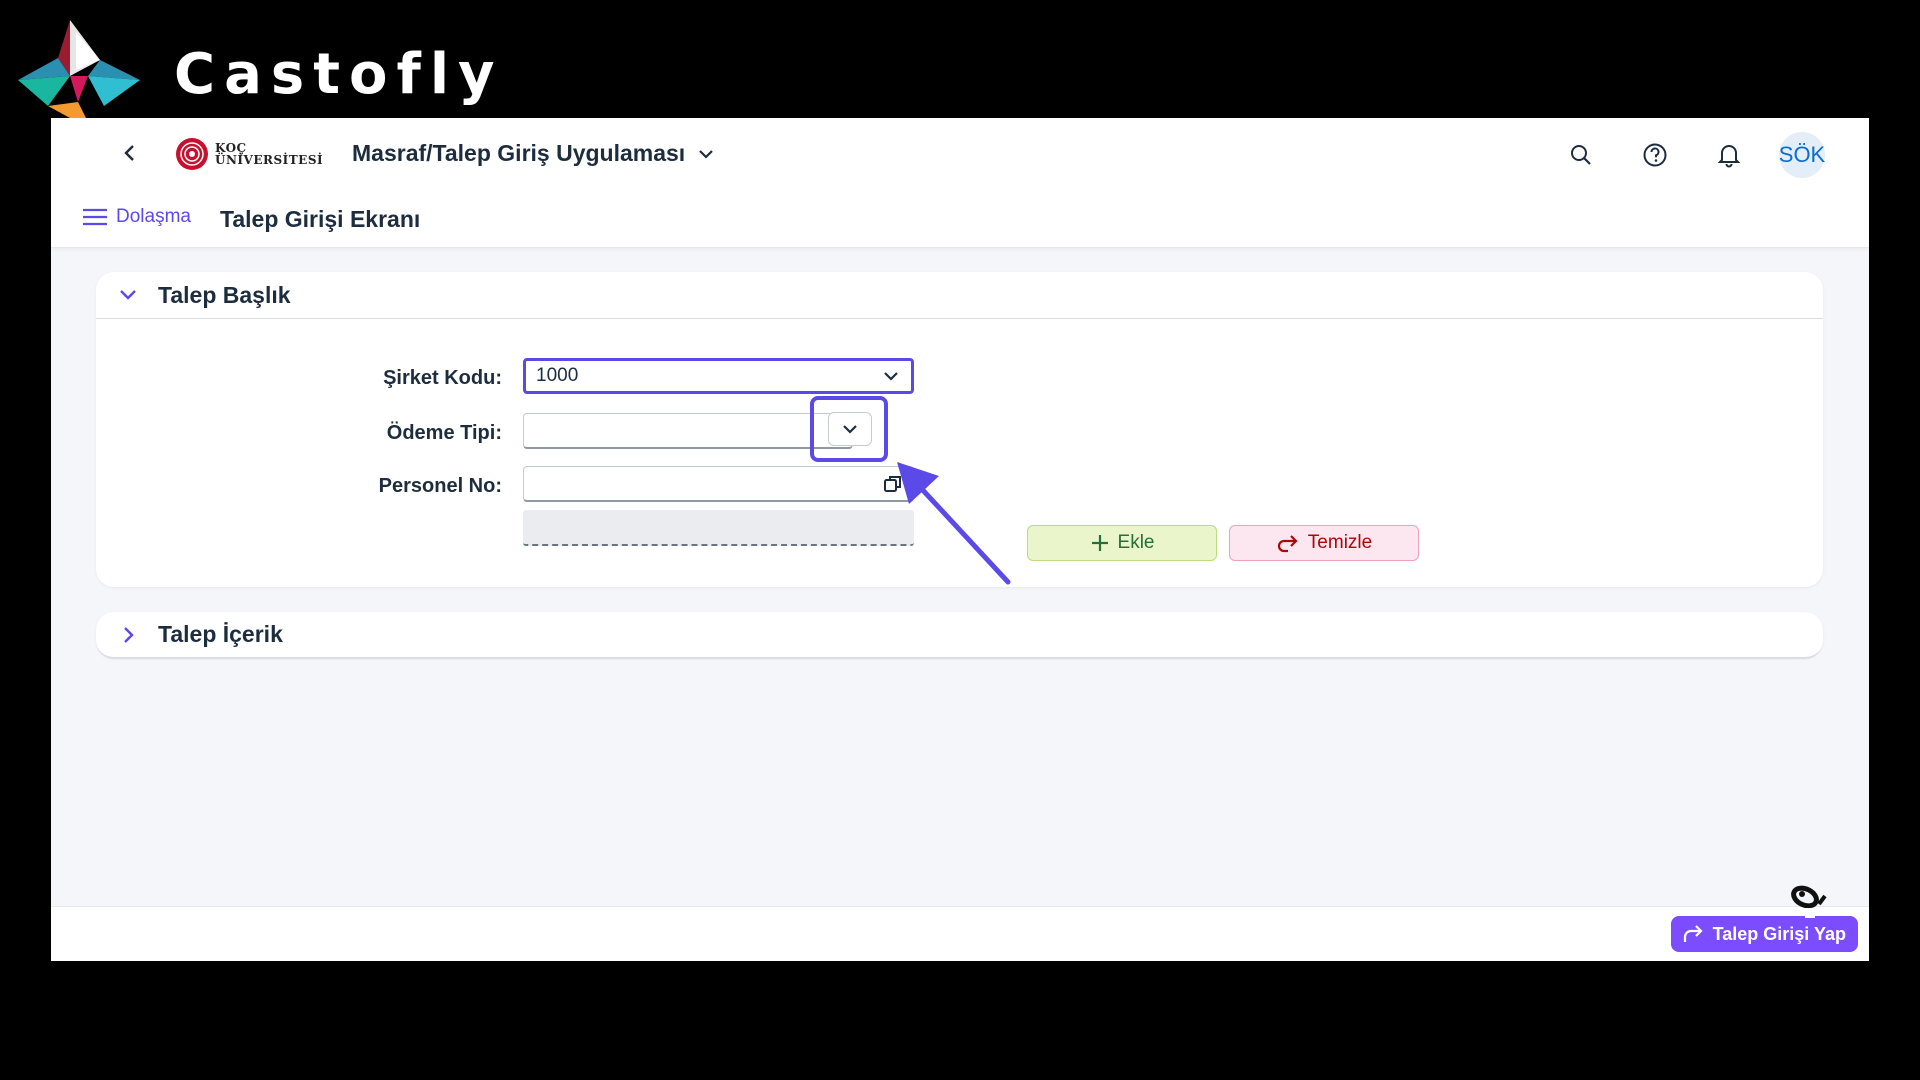 This screenshot has width=1920, height=1080. I want to click on search-button, so click(1581, 155).